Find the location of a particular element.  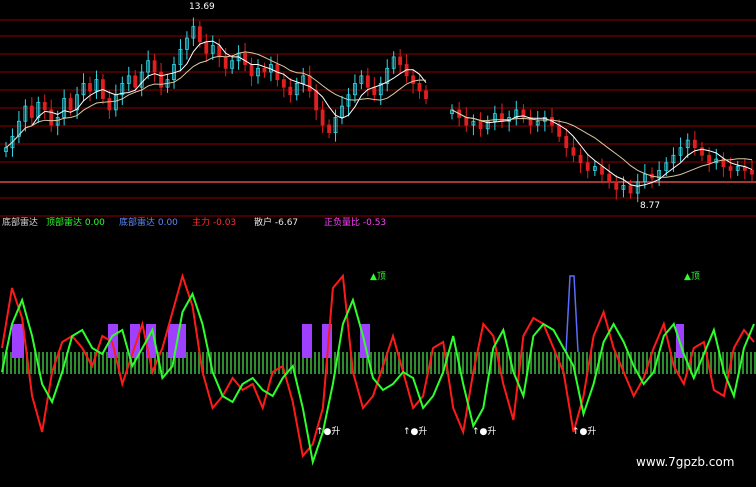

legend-item: 顶部雷达 0.00 is located at coordinates (75, 222).